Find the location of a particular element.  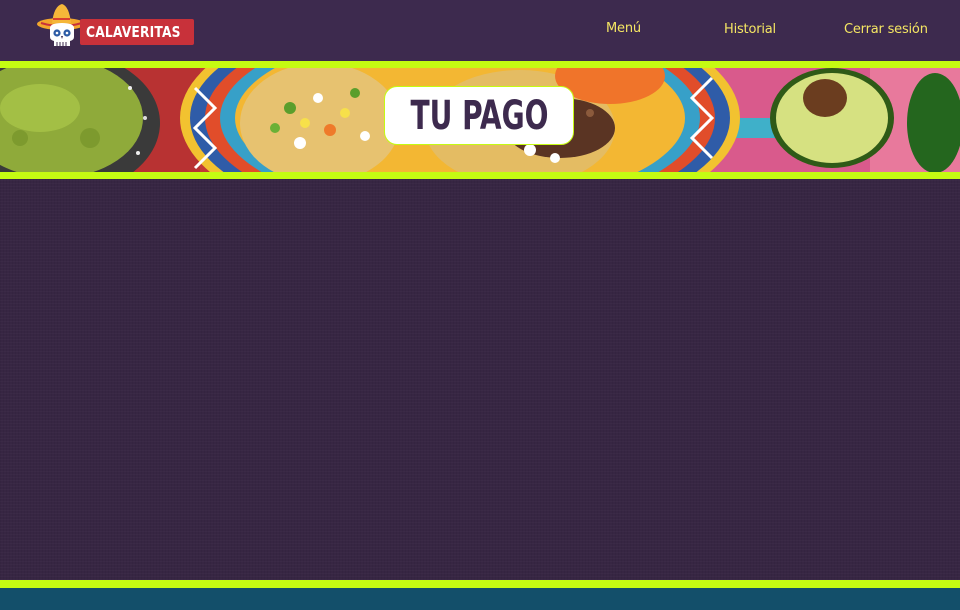

nav-logout-link: Cerrar sesión is located at coordinates (886, 30).